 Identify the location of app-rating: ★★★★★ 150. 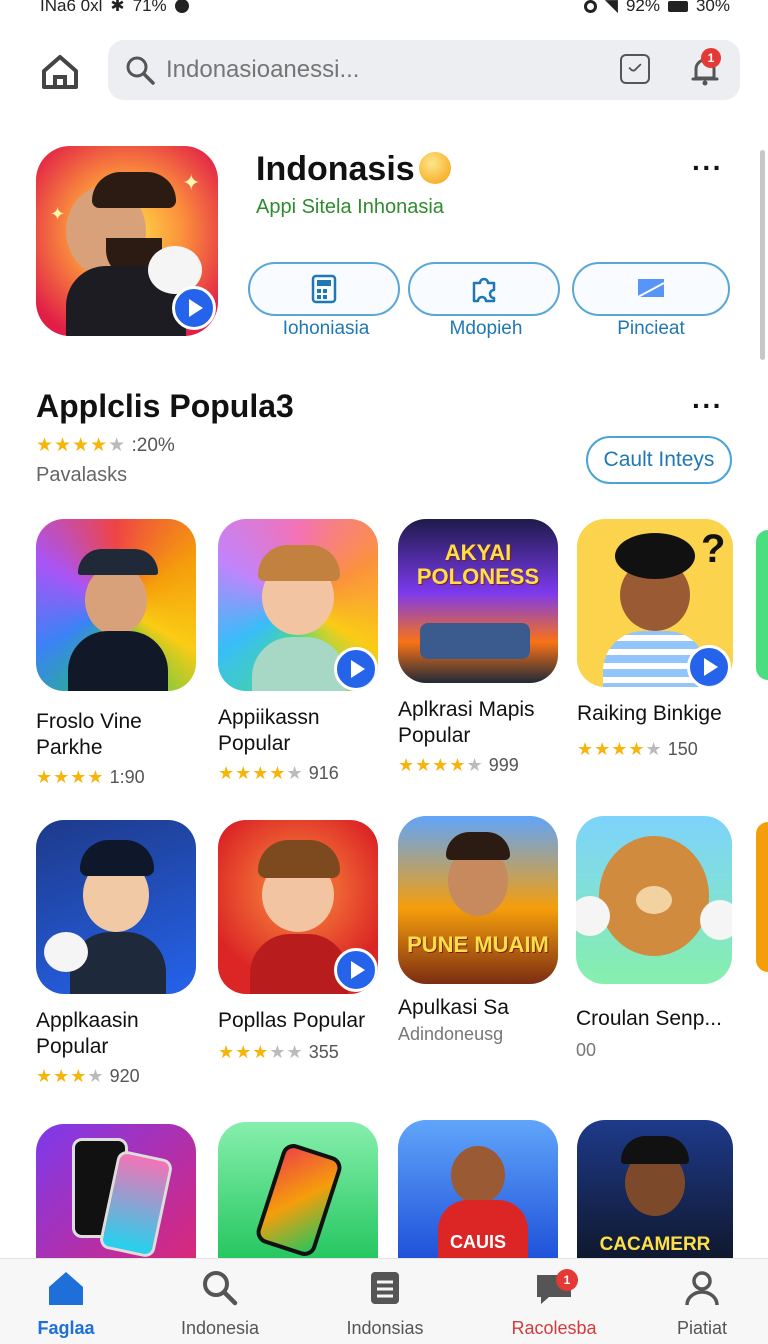
(662, 749).